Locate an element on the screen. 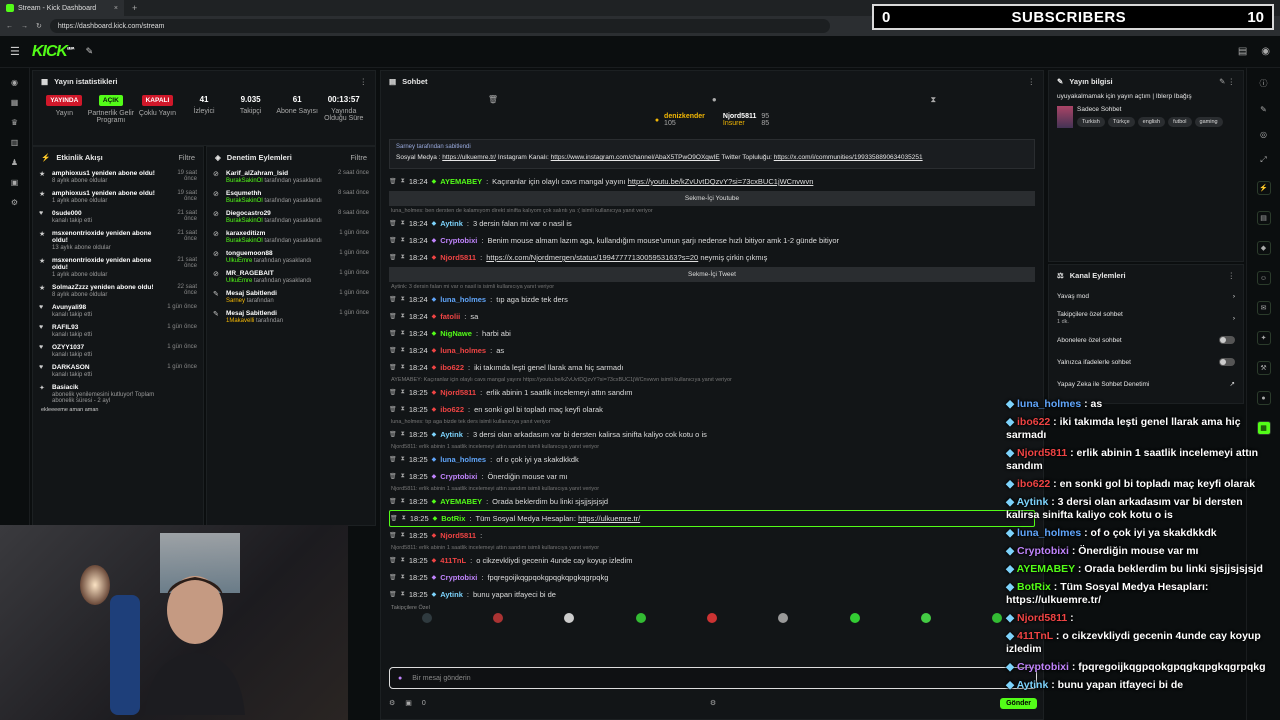 The width and height of the screenshot is (1280, 720). chat-input: ● Bir mesaj gönderin is located at coordinates (713, 678).